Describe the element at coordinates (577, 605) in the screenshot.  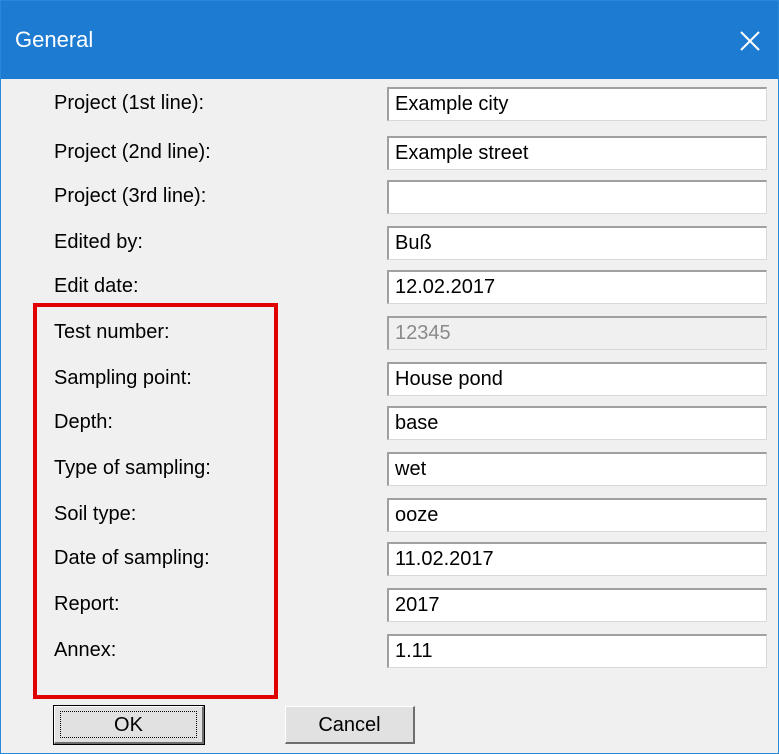
I see `report-field` at that location.